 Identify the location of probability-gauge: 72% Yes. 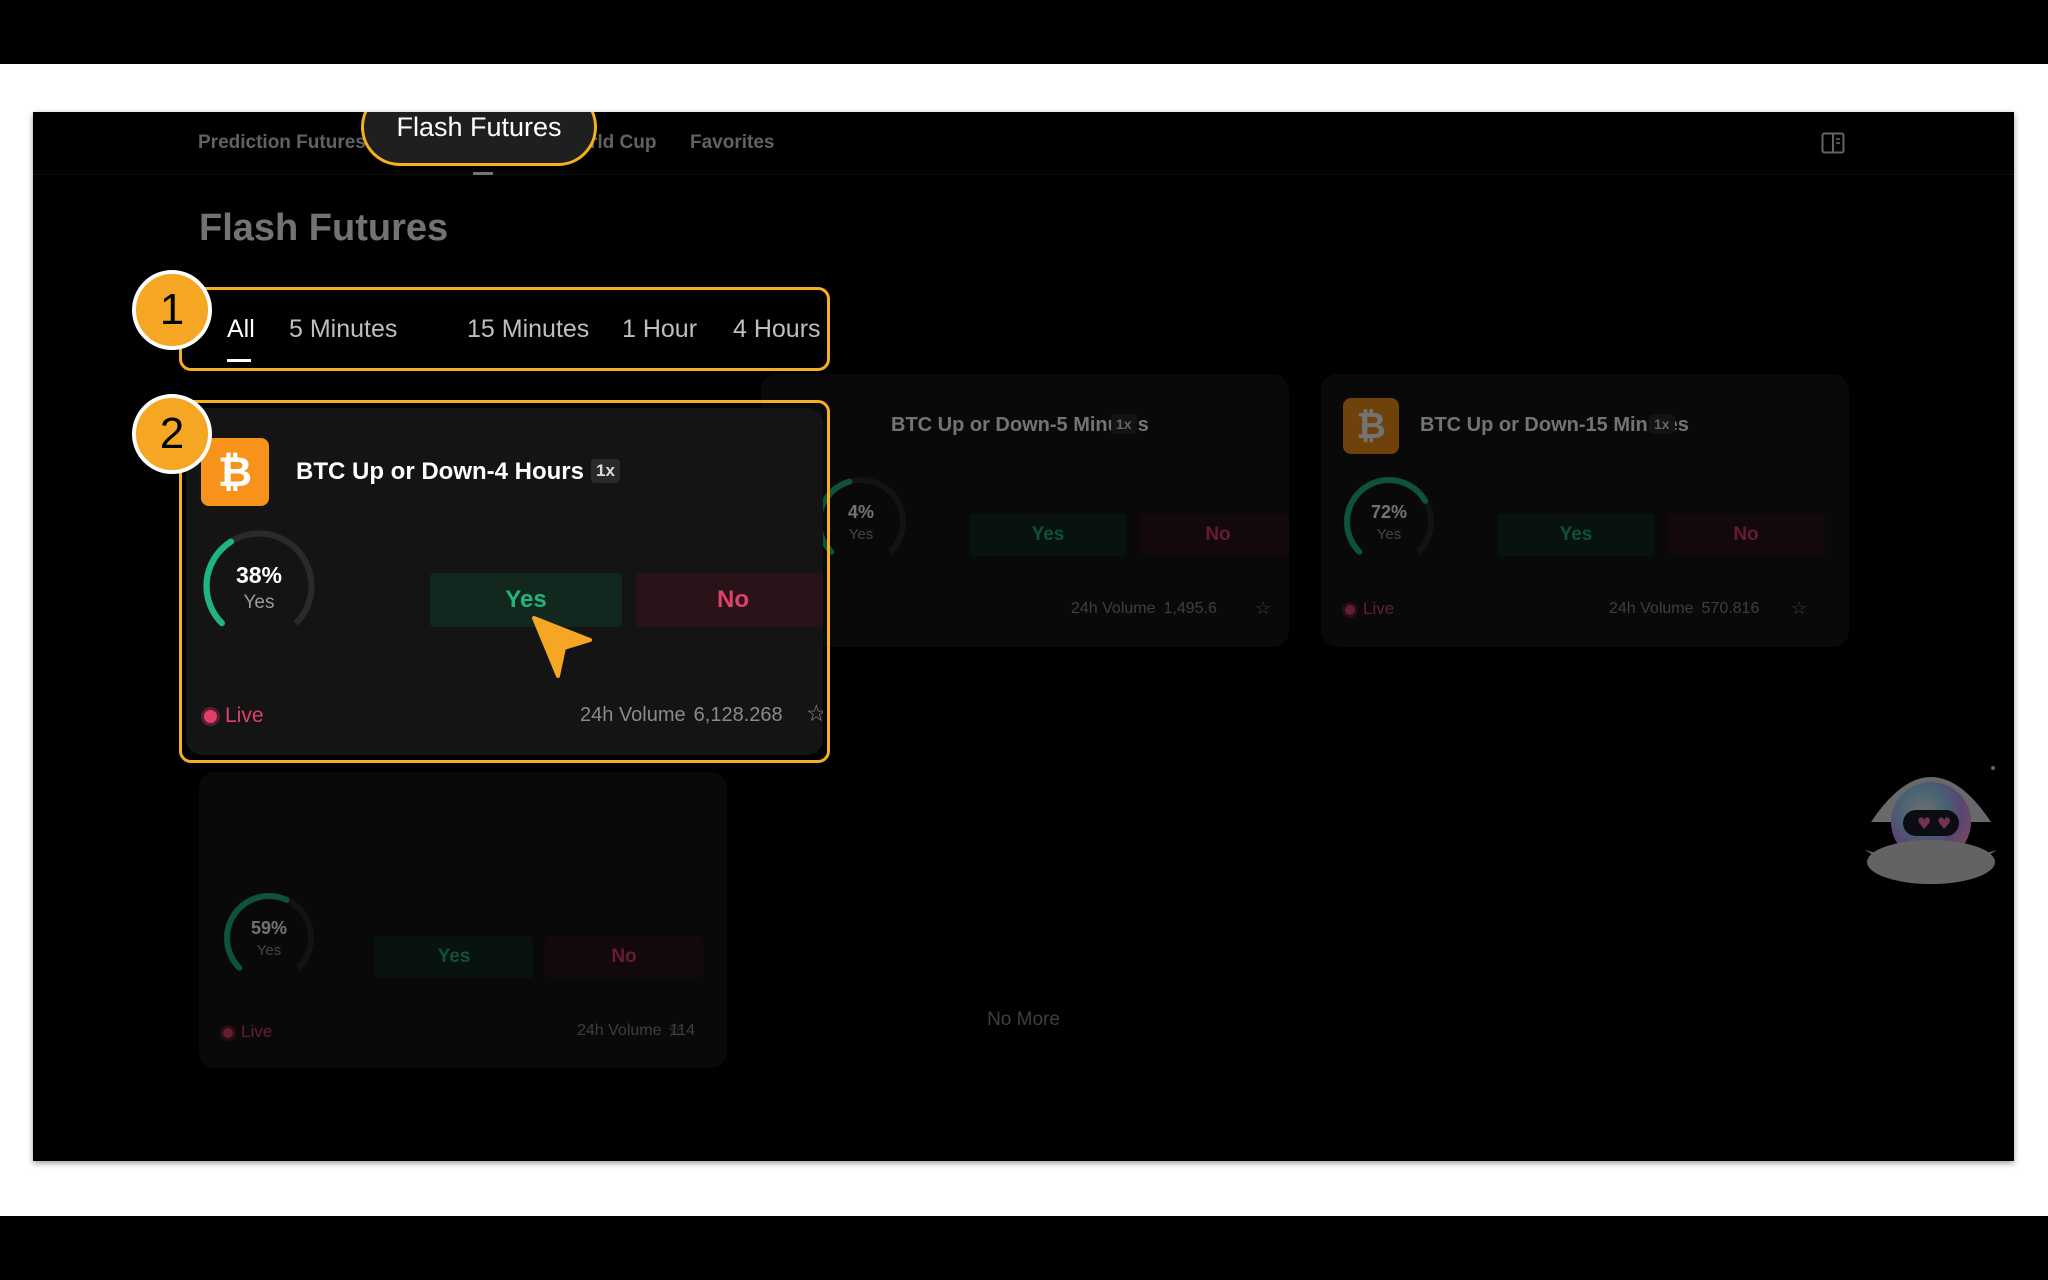
(1389, 522).